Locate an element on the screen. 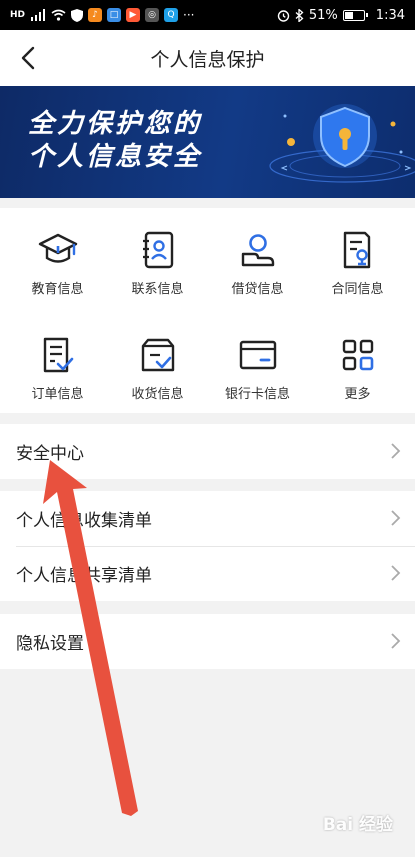 The image size is (415, 857). privacy-settings-label: 隐私设置 is located at coordinates (50, 644).